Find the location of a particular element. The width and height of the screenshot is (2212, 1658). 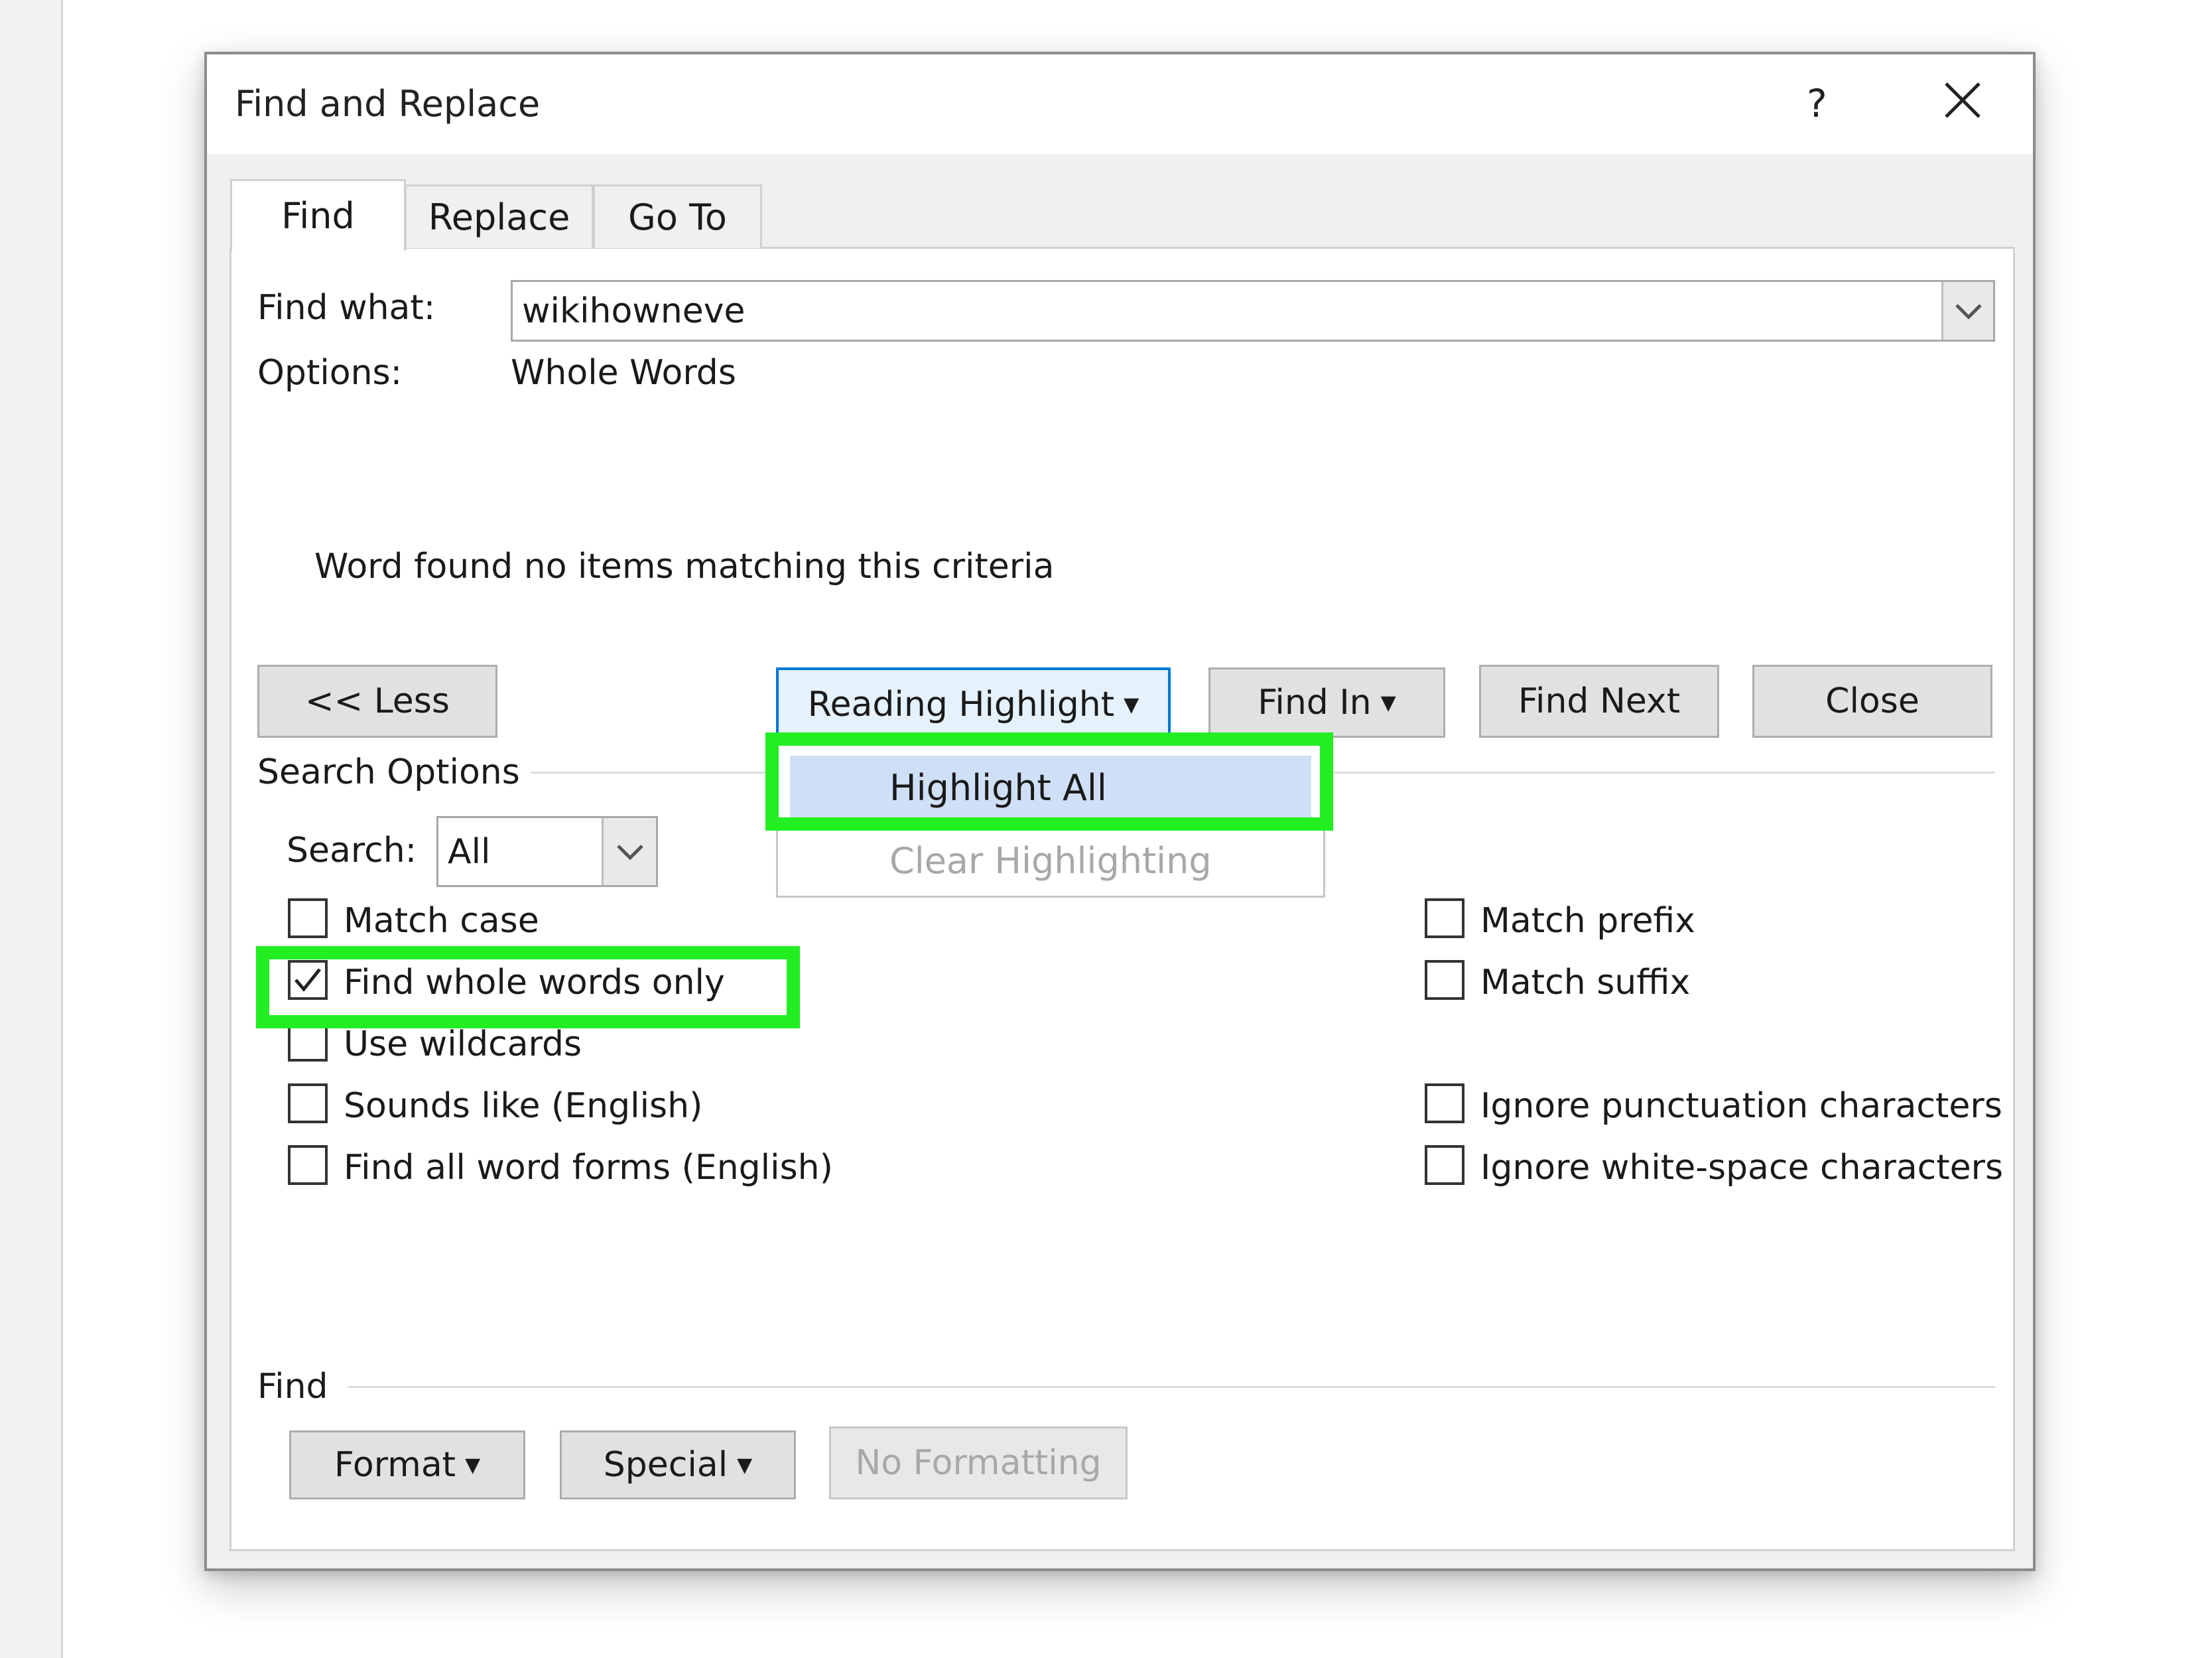

special-label: Special is located at coordinates (665, 1465).